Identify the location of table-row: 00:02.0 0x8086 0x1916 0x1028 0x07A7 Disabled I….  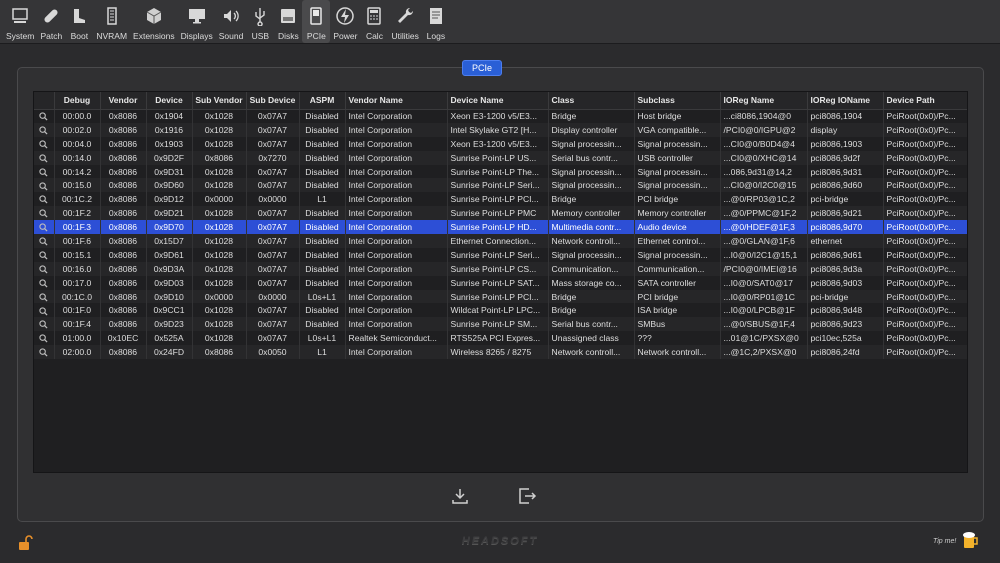
(500, 129).